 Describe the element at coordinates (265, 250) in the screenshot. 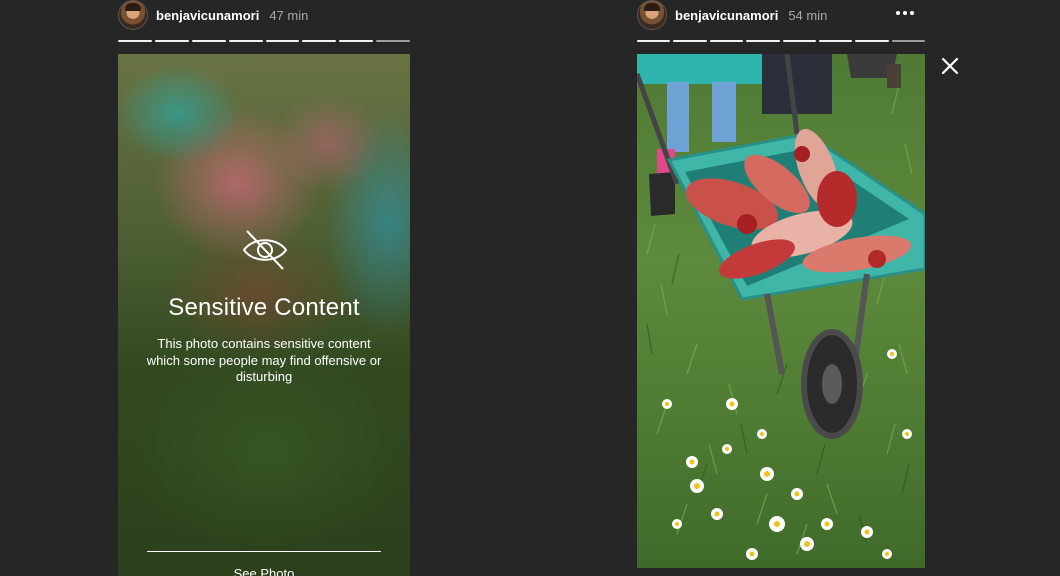

I see `eye-slash-icon` at that location.